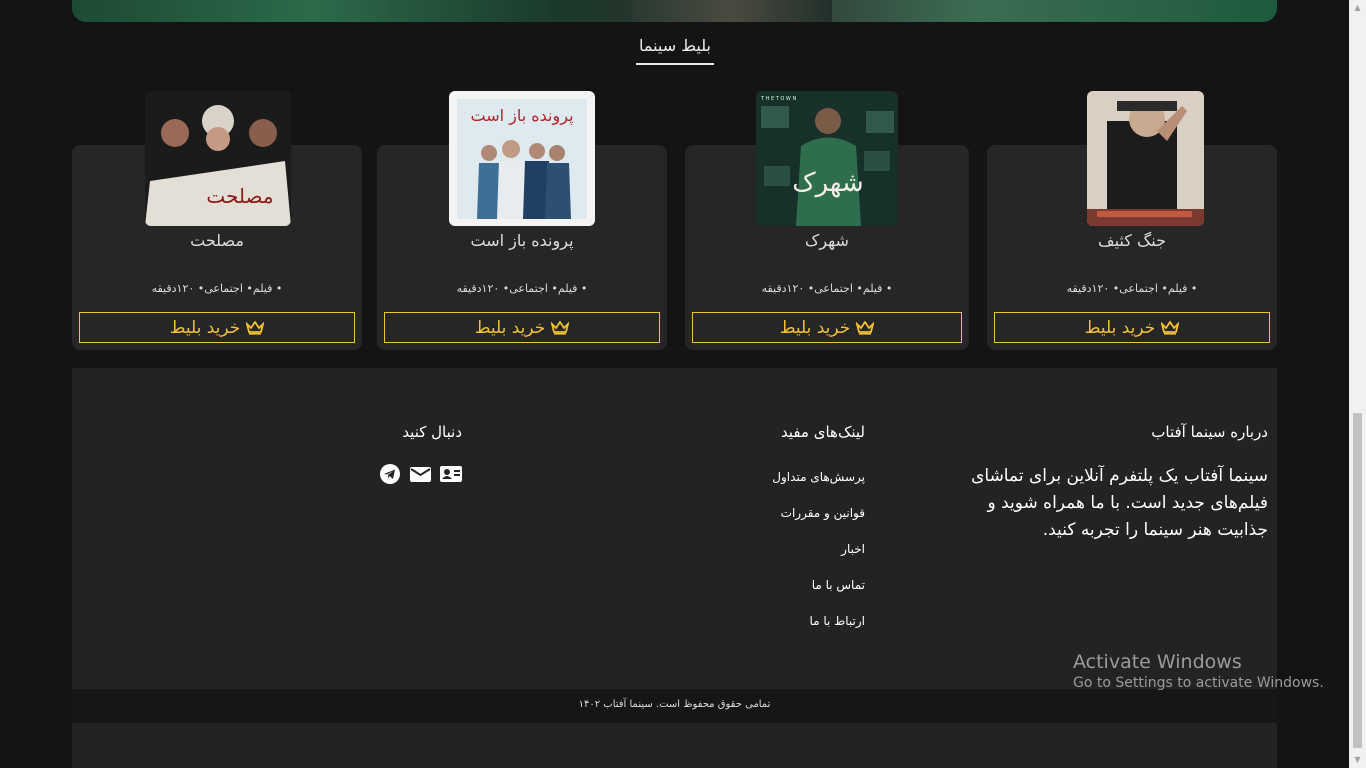  Describe the element at coordinates (674, 11) in the screenshot. I see `hero-banner` at that location.